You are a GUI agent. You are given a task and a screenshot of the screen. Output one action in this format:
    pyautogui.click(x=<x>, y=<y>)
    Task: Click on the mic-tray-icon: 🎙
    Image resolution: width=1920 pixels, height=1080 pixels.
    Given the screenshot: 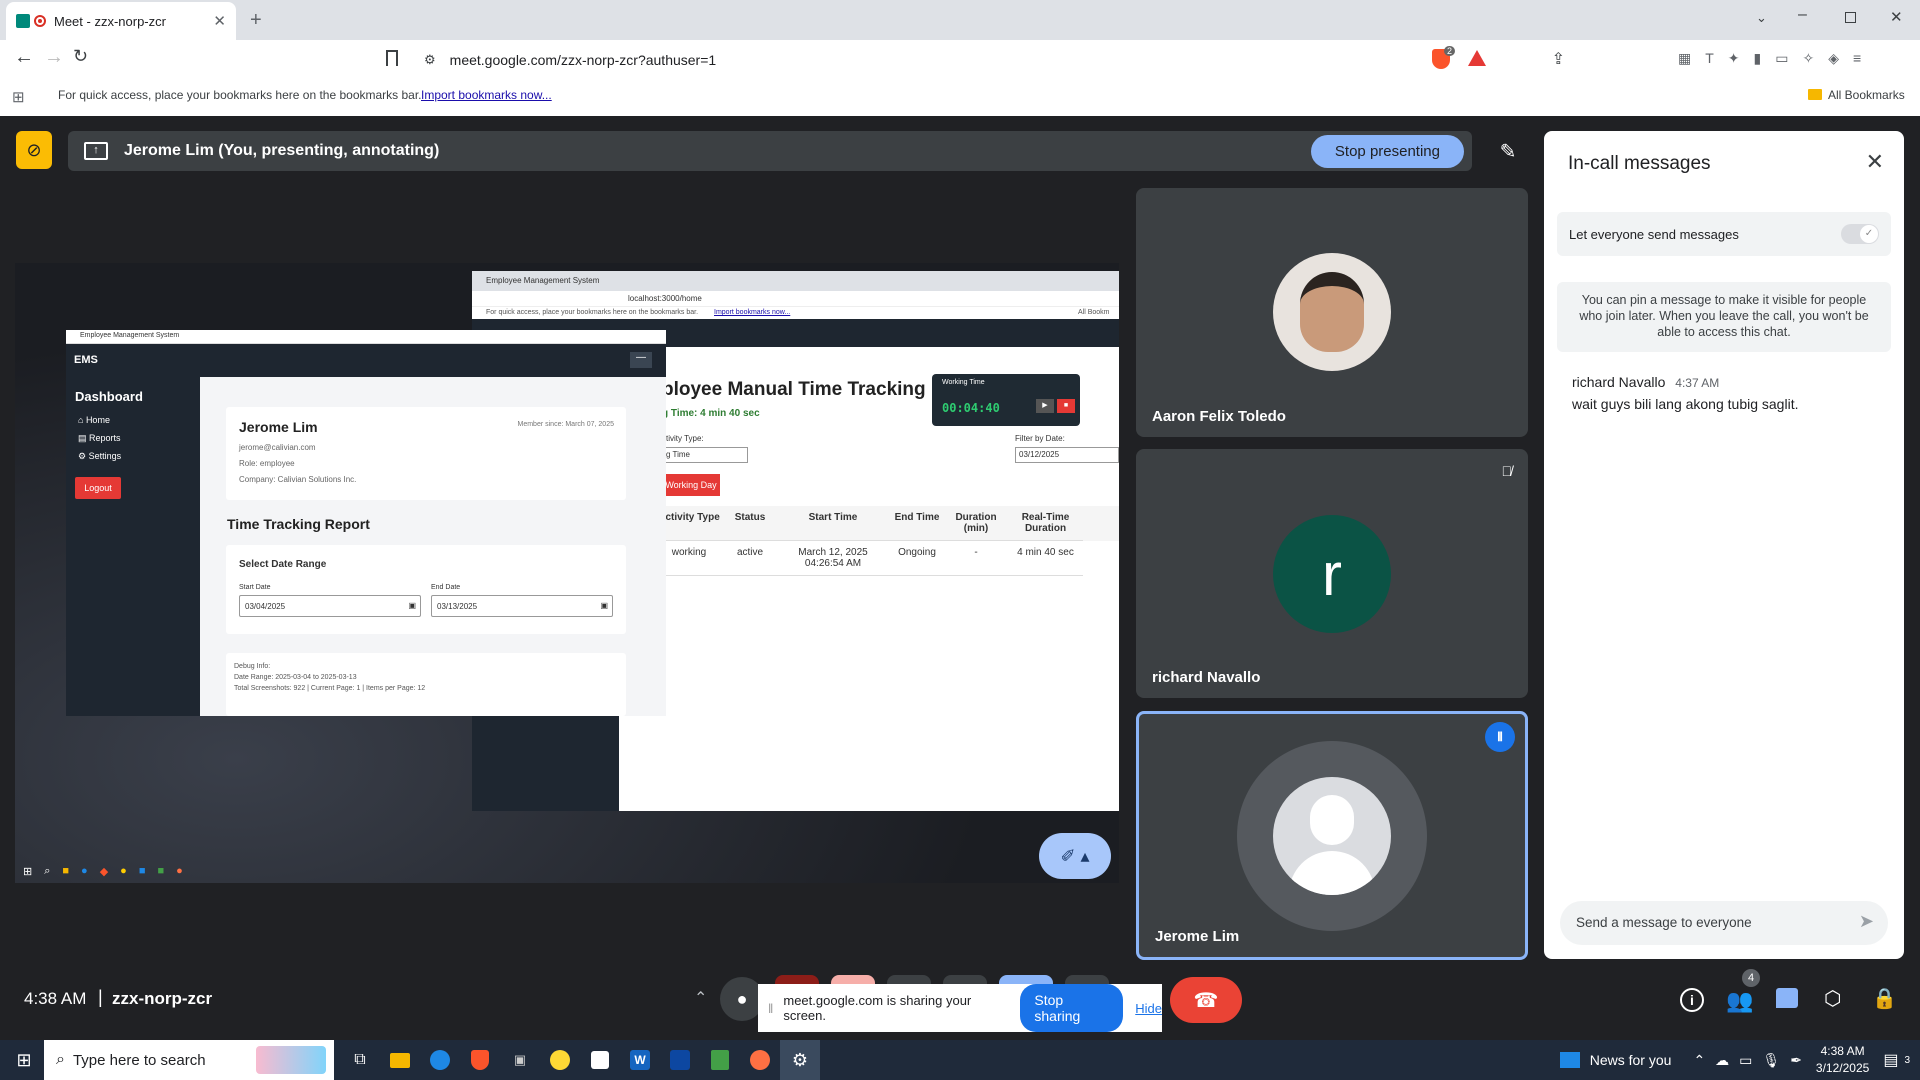 What is the action you would take?
    pyautogui.click(x=1771, y=1060)
    